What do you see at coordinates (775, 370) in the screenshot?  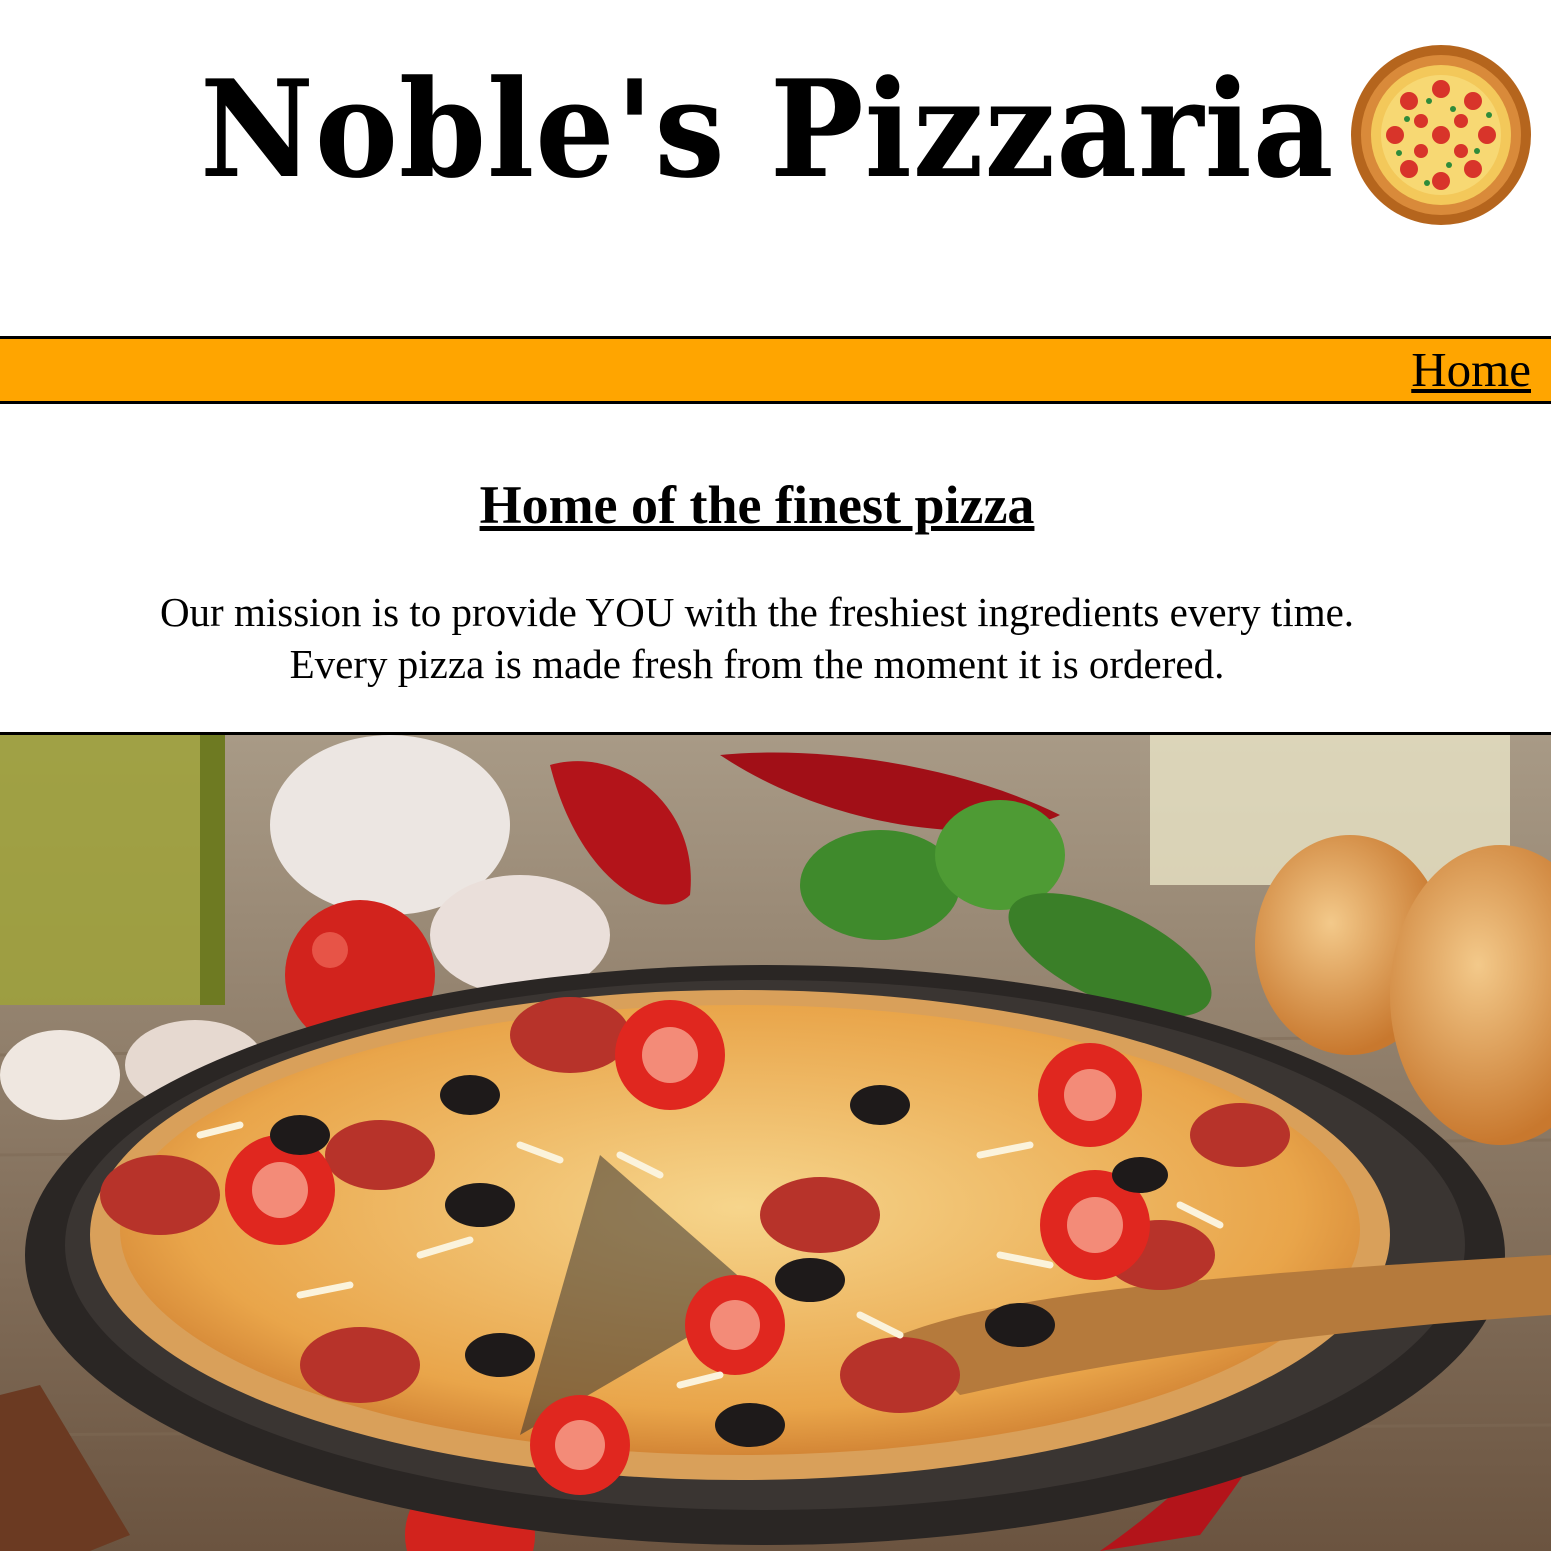 I see `nav-bar: Home` at bounding box center [775, 370].